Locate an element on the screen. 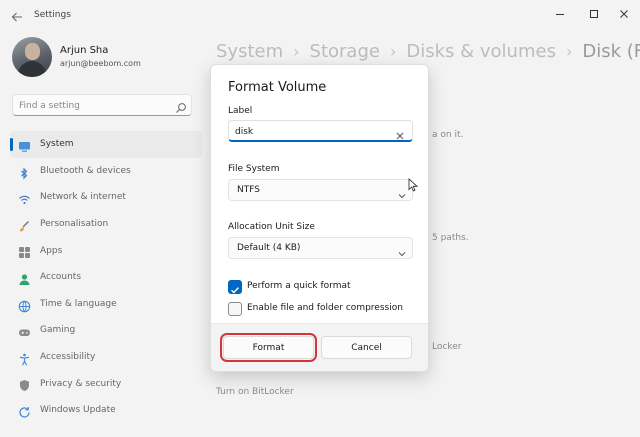  user-name: Arjun Sha is located at coordinates (84, 50).